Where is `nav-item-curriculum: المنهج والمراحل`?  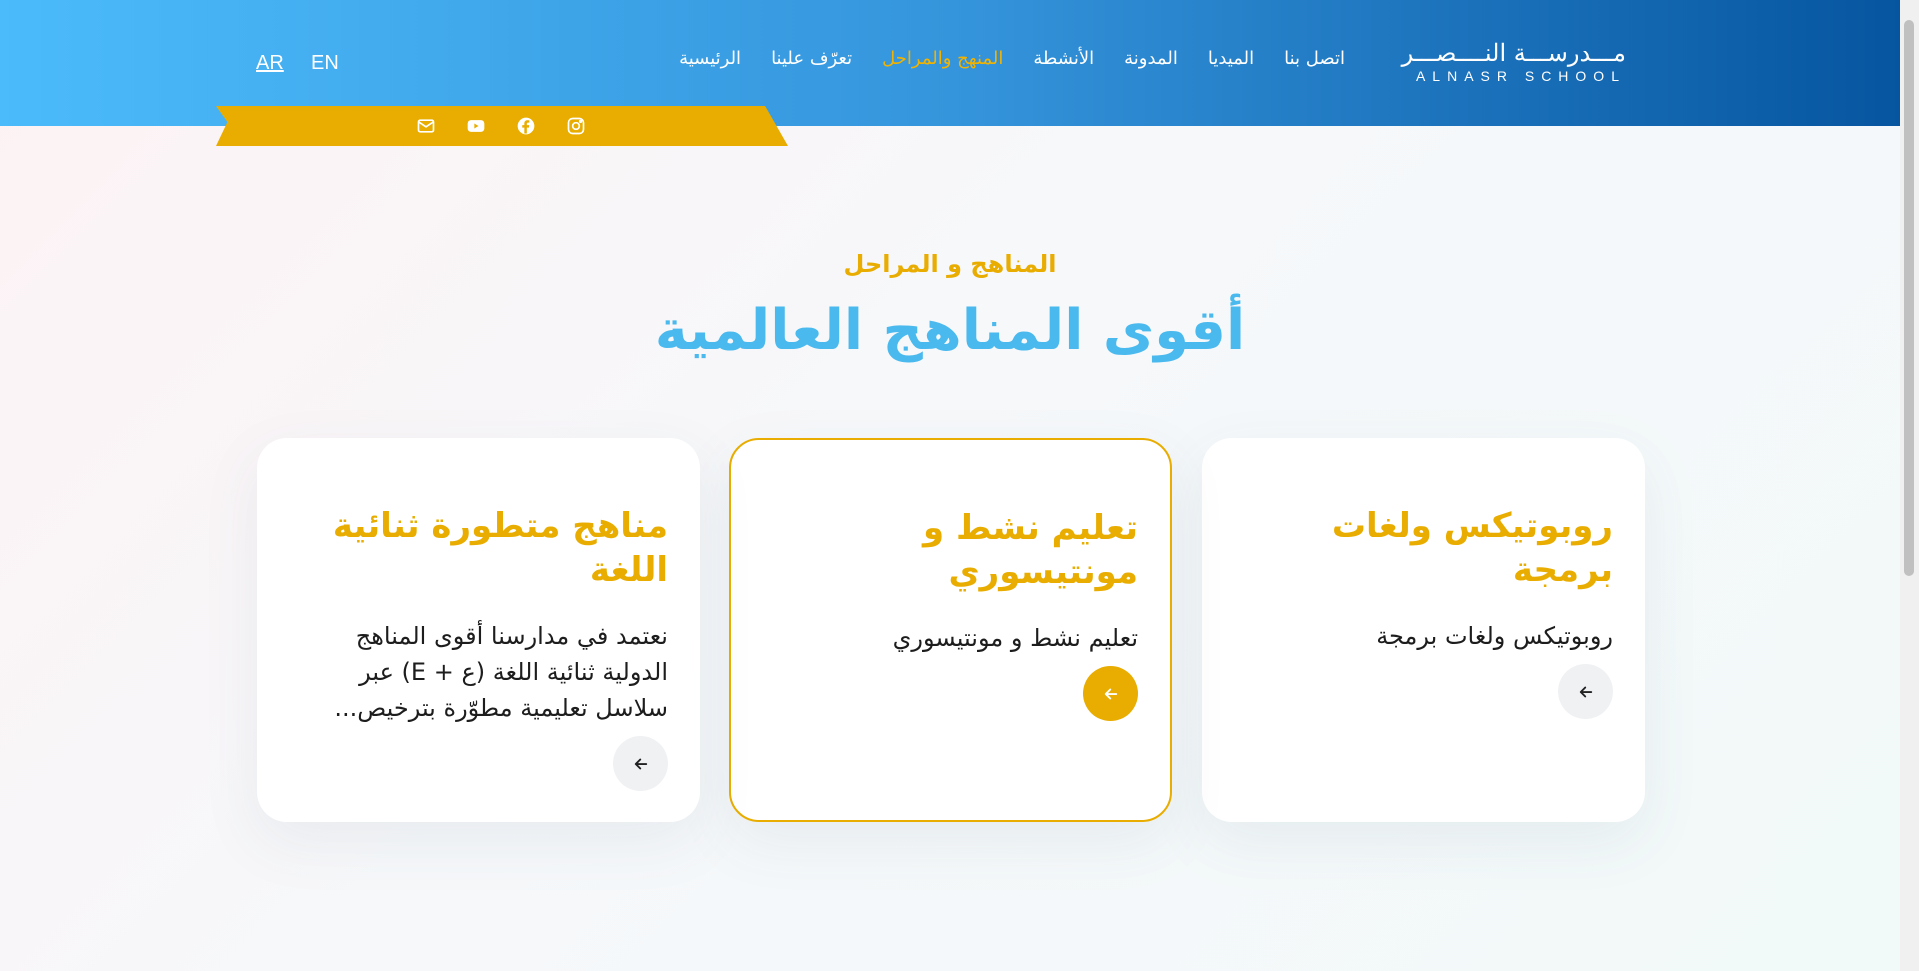
nav-item-curriculum: المنهج والمراحل is located at coordinates (942, 58).